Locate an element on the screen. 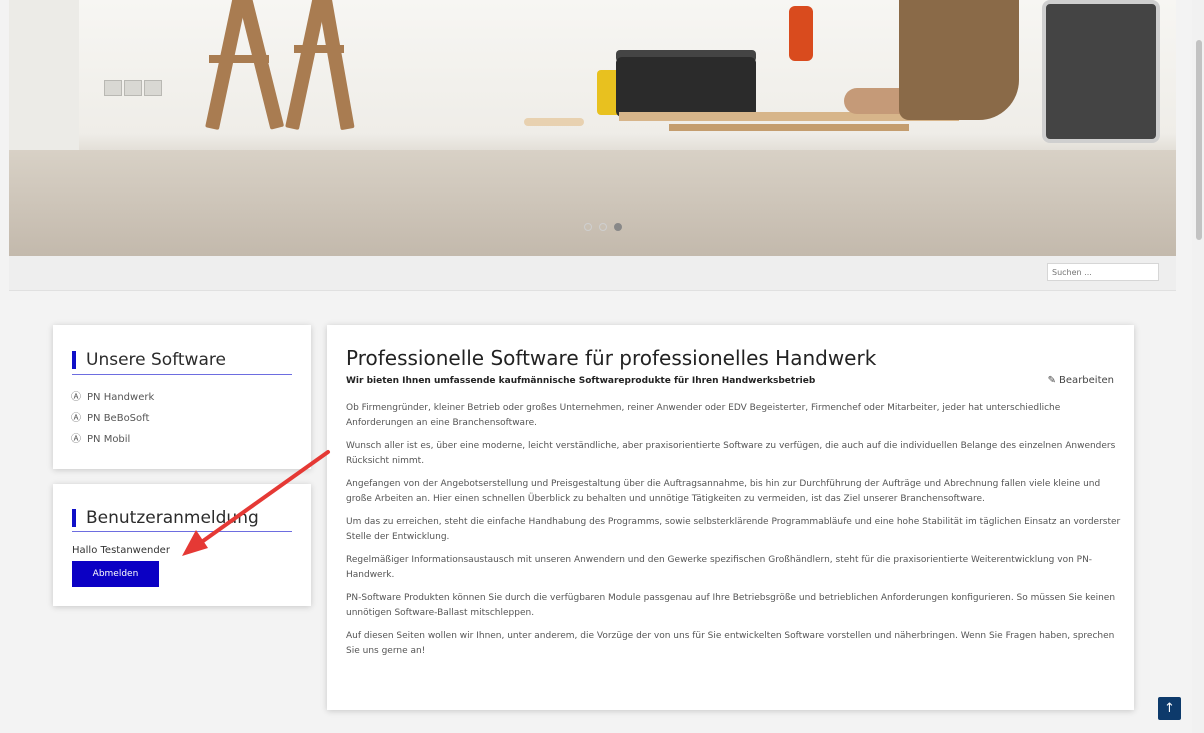 Image resolution: width=1204 pixels, height=733 pixels. software-item-label: PN Mobil is located at coordinates (109, 439).